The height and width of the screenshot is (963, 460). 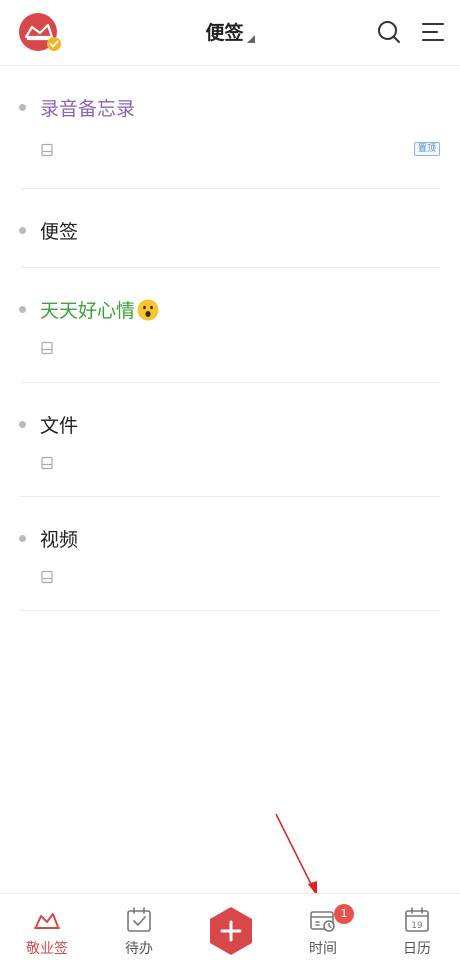 I want to click on tab-time: 1 时间, so click(x=323, y=928).